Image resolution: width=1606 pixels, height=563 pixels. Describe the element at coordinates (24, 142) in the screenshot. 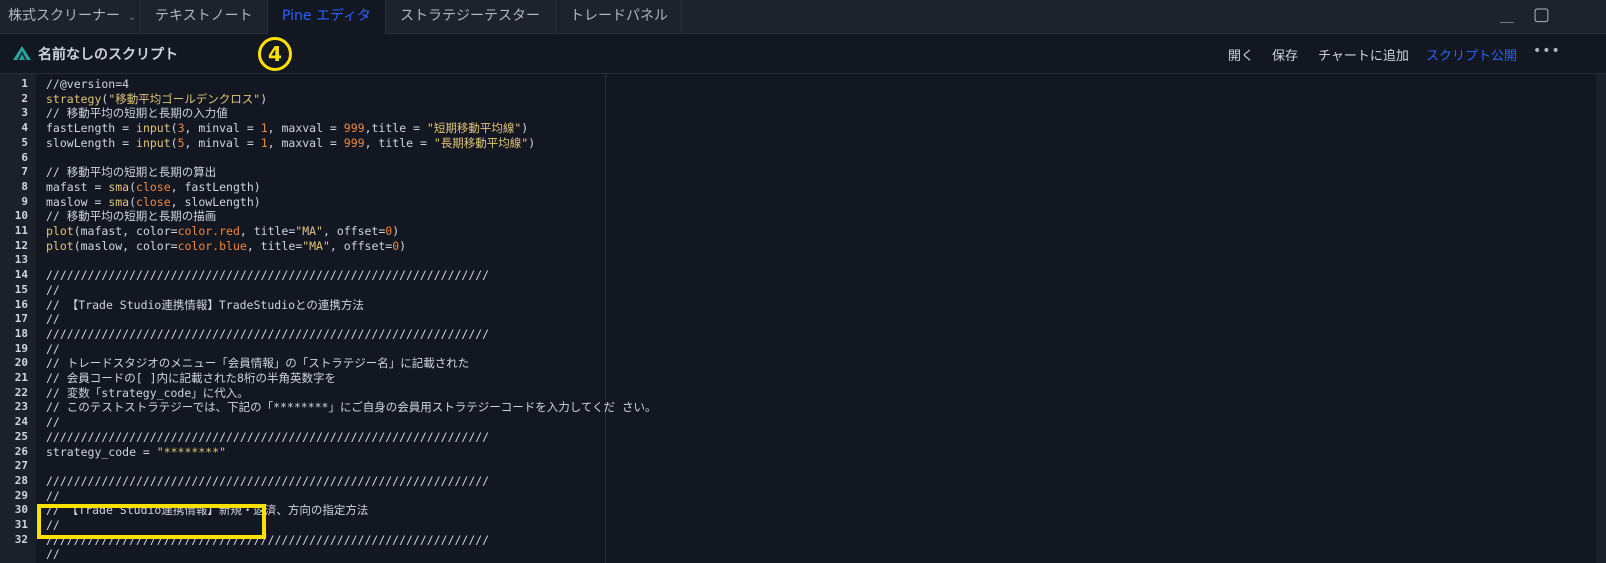

I see `line-number: 5` at that location.